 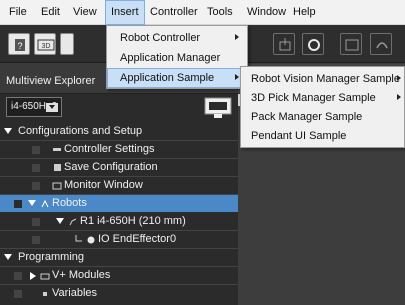 I want to click on tree-item-v-modules: V+ Modules, so click(x=119, y=275).